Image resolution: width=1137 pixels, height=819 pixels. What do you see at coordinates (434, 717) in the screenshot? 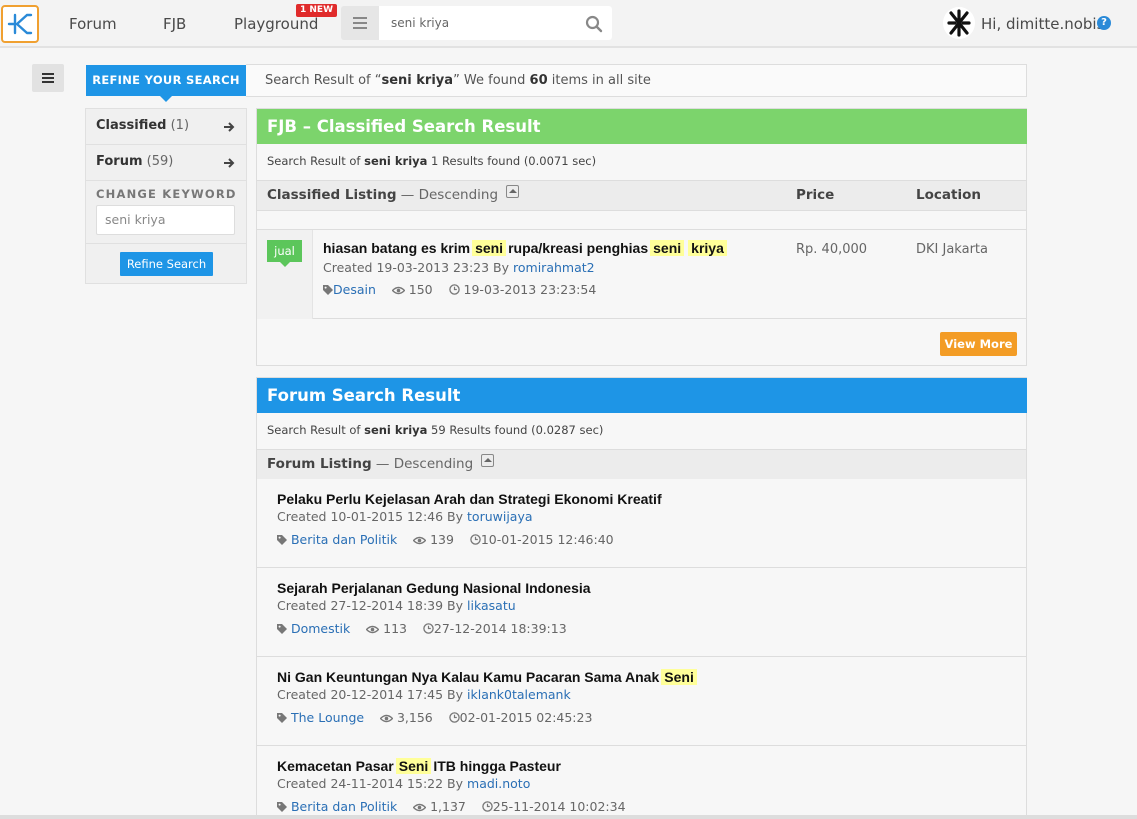
I see `thread-meta: The Lounge 3,156 02-01-2015 02:45:23` at bounding box center [434, 717].